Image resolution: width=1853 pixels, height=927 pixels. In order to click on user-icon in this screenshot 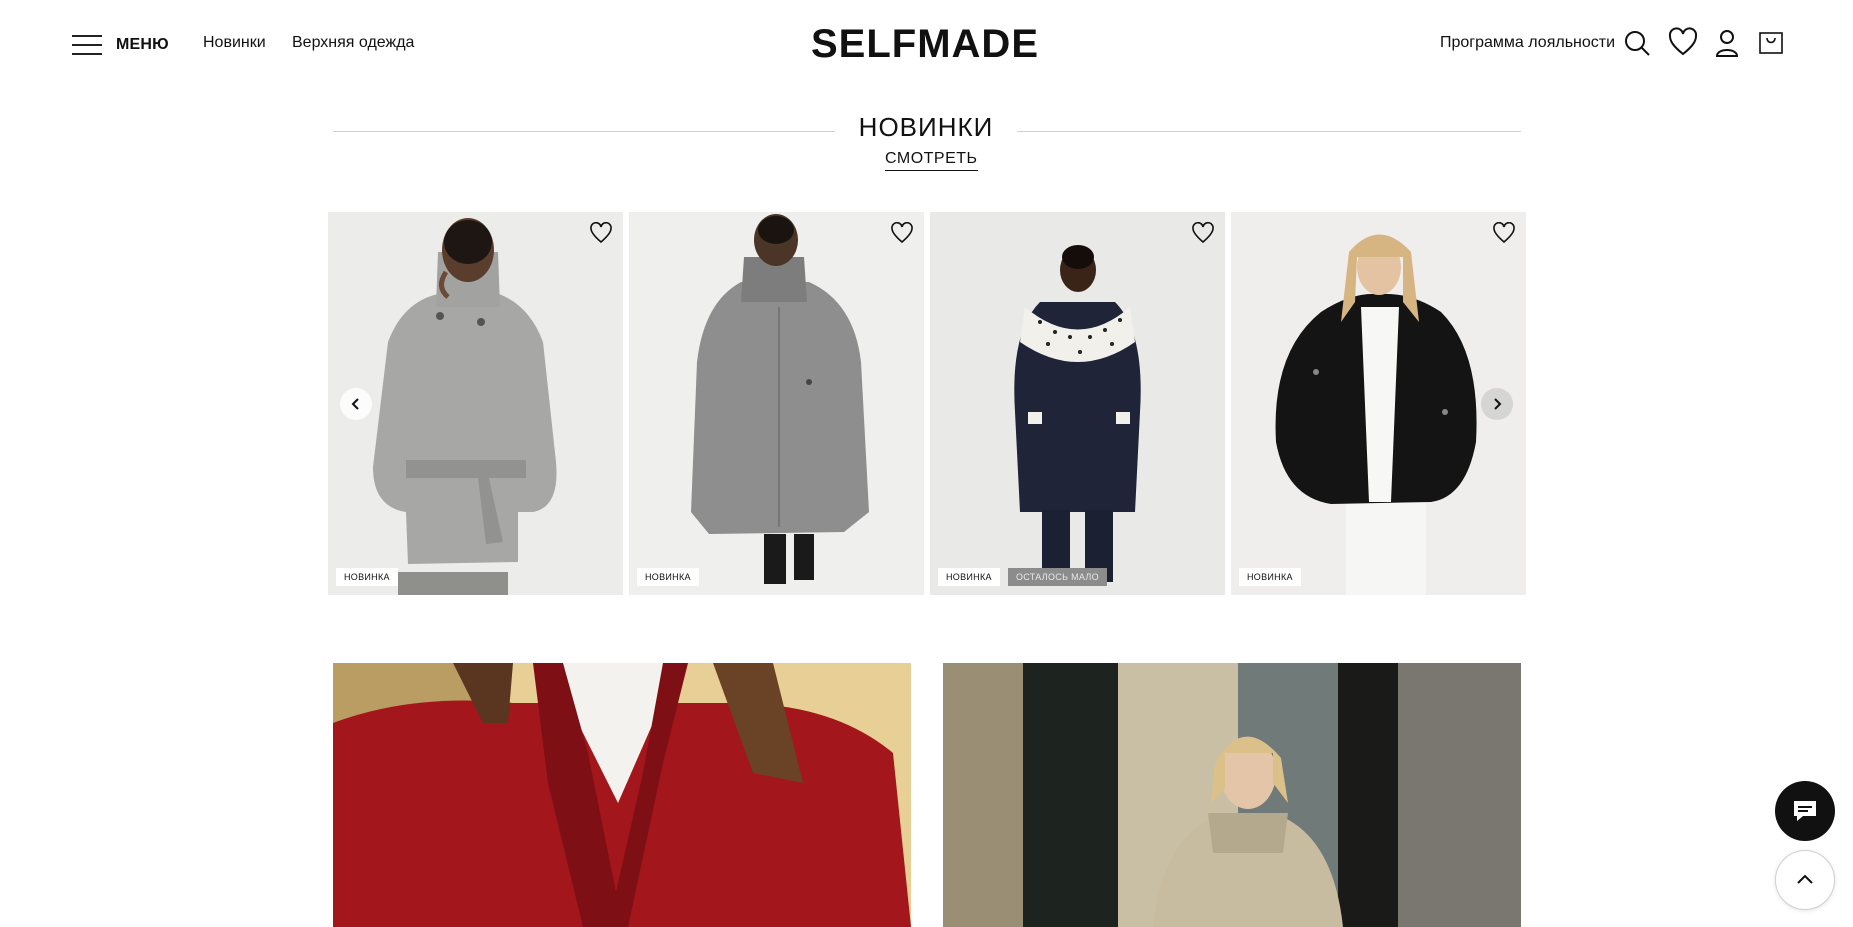, I will do `click(1727, 43)`.